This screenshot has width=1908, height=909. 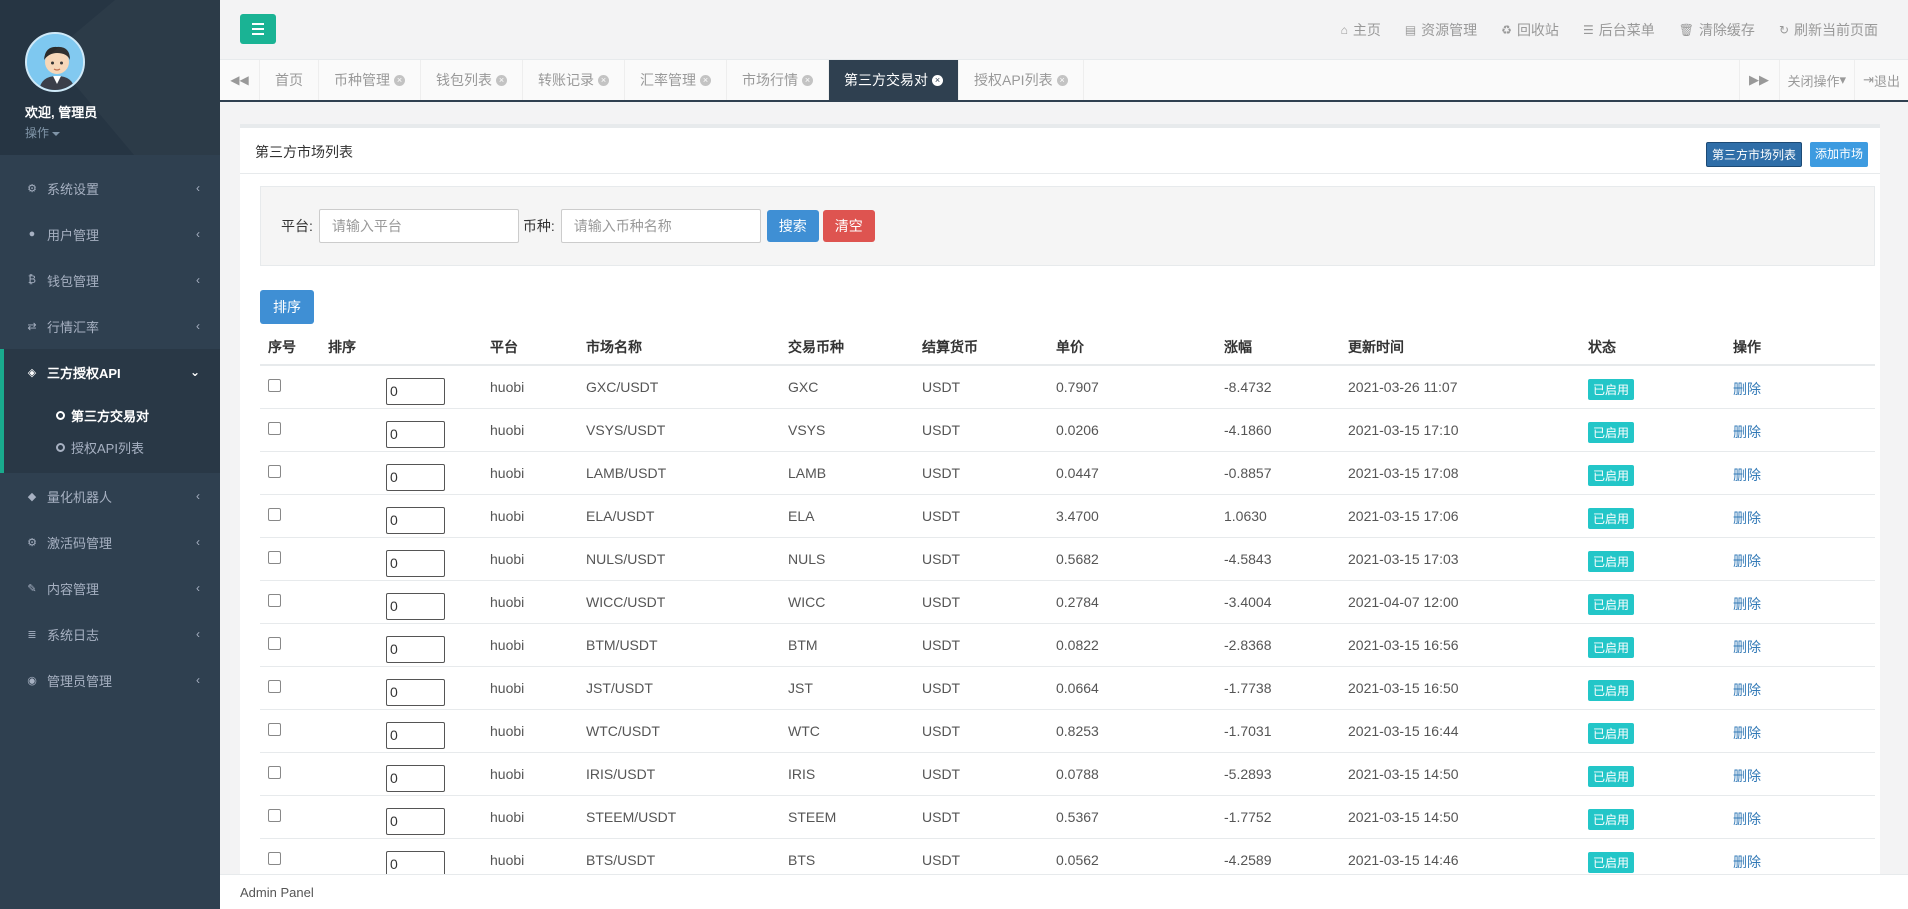 I want to click on sidebar-item-activation-codes: ⚙ 激活码管理 ‹, so click(x=110, y=542).